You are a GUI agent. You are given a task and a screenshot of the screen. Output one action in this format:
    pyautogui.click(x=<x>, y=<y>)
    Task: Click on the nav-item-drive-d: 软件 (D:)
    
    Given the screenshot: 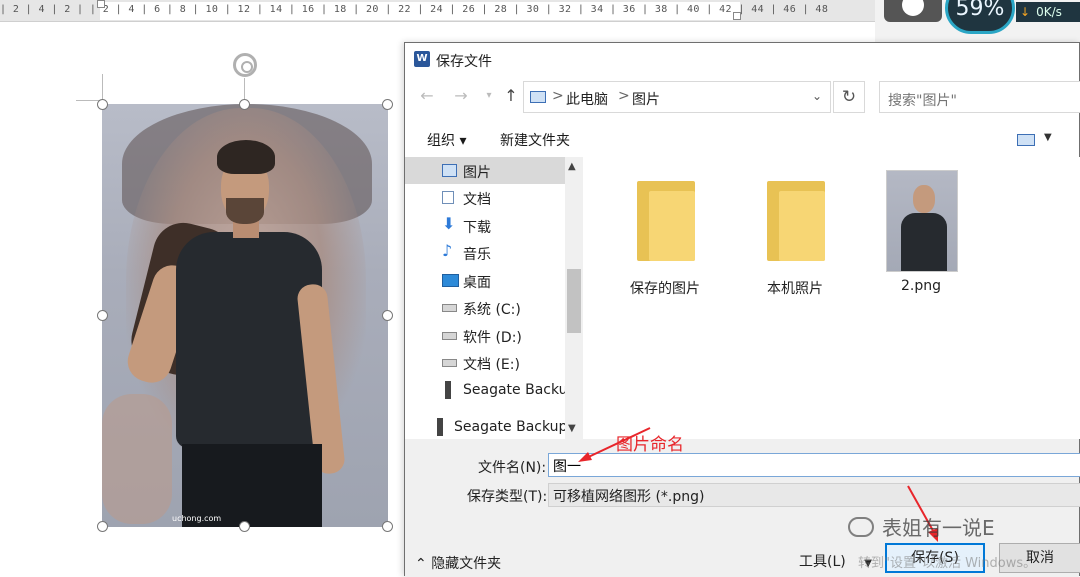 What is the action you would take?
    pyautogui.click(x=485, y=335)
    